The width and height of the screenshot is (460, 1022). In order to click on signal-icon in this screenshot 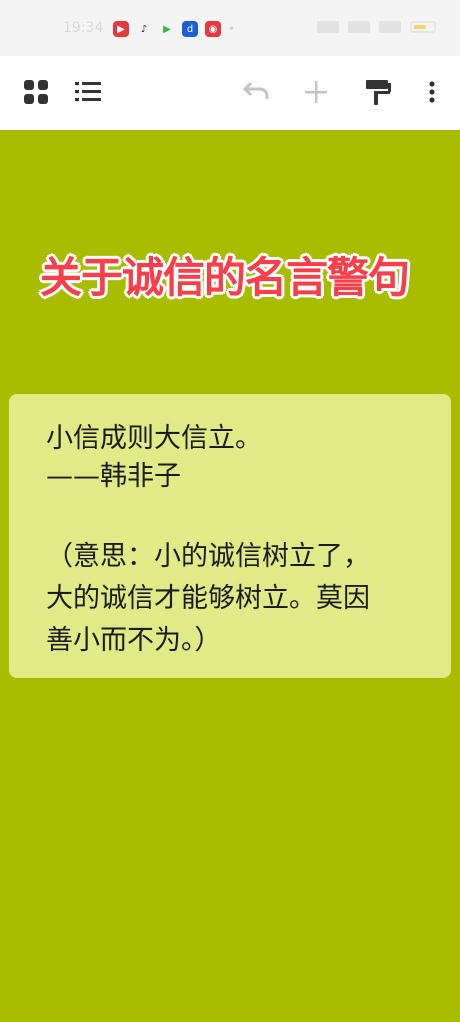, I will do `click(359, 27)`.